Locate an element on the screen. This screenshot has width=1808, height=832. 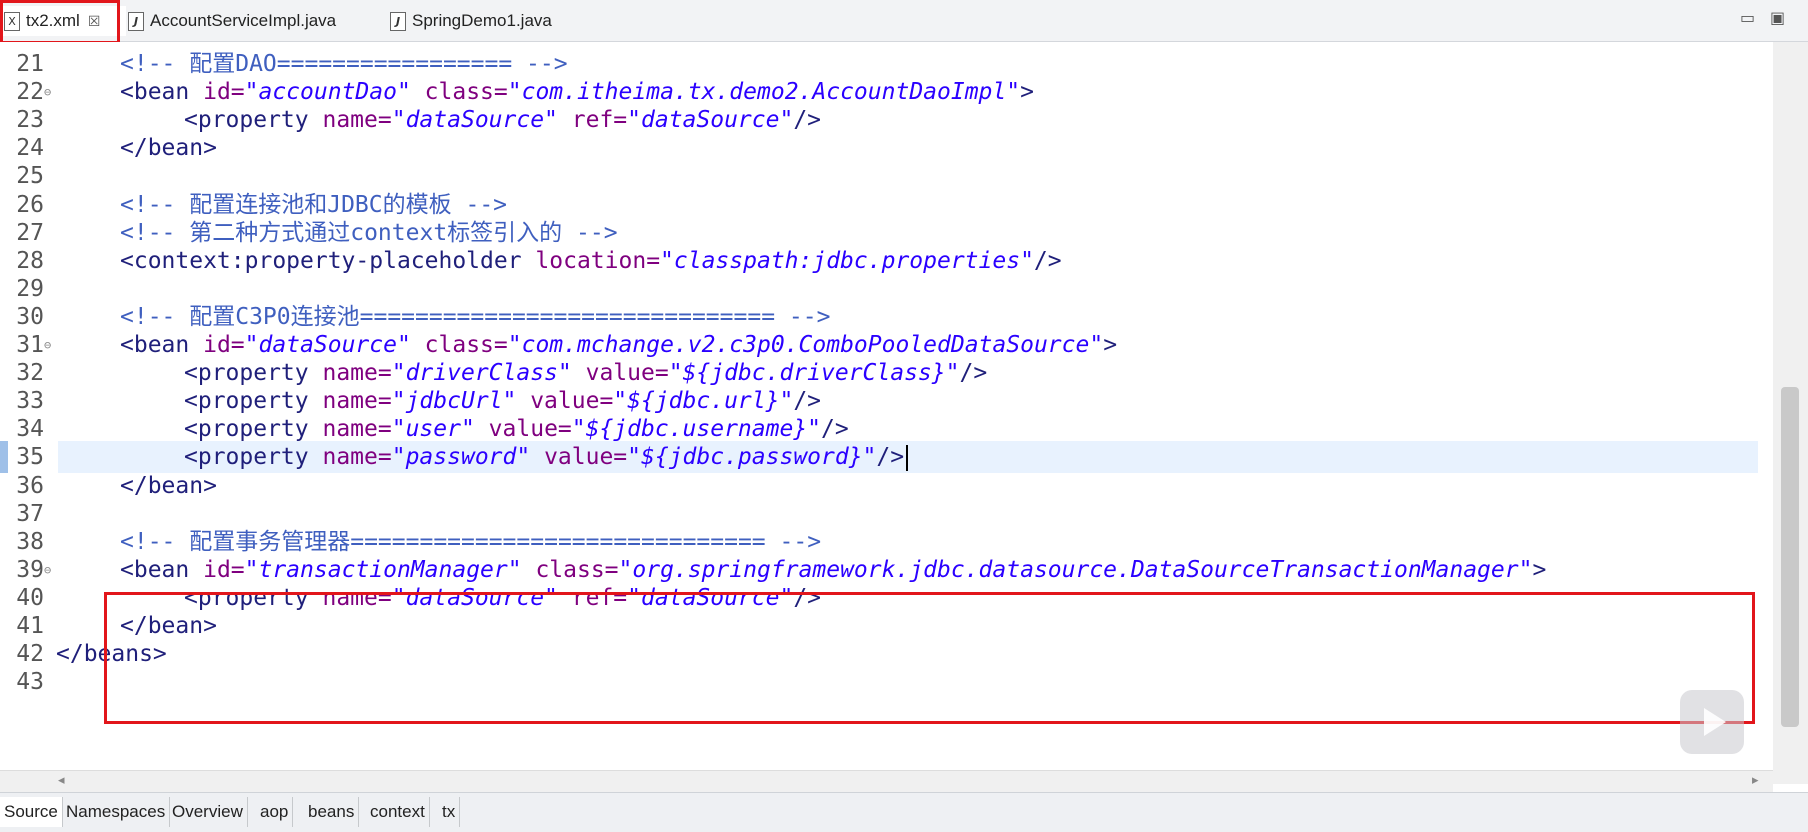
token-val: "user" is located at coordinates (433, 429).